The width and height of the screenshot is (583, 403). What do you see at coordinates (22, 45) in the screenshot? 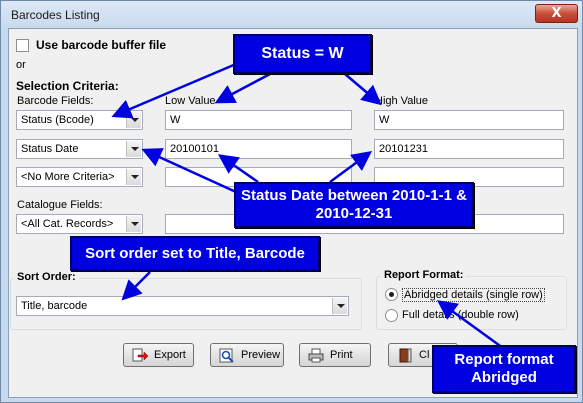
I see `buffer-checkbox` at bounding box center [22, 45].